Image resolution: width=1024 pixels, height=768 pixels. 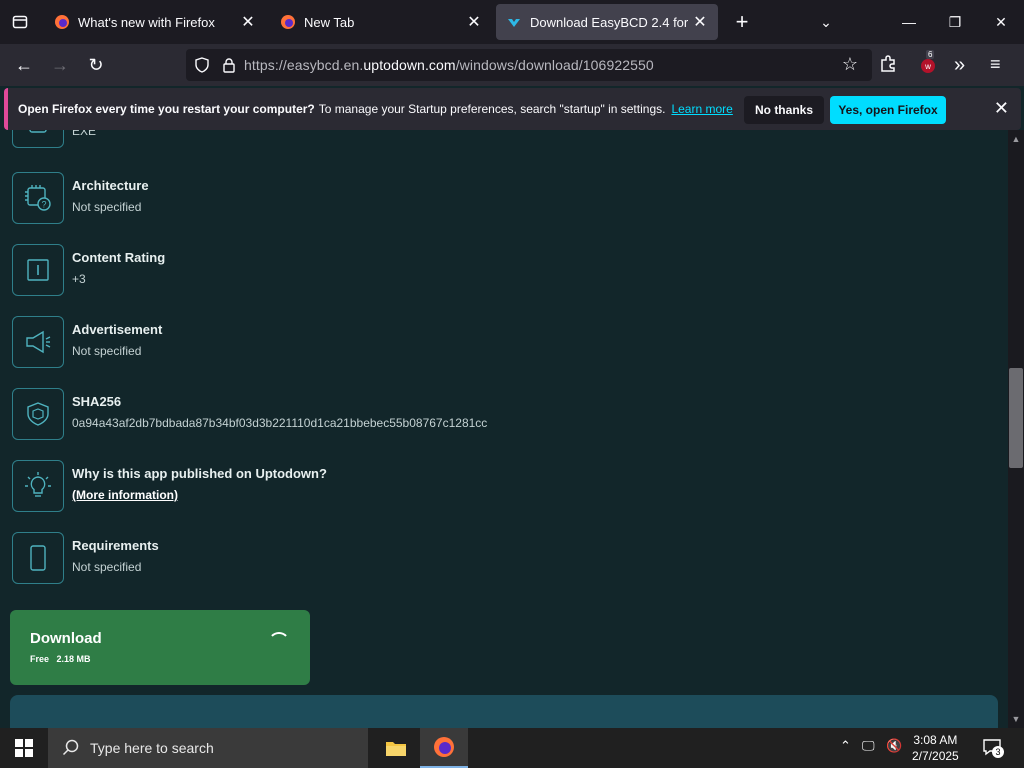 I want to click on advertisement-title: Advertisement, so click(x=117, y=329).